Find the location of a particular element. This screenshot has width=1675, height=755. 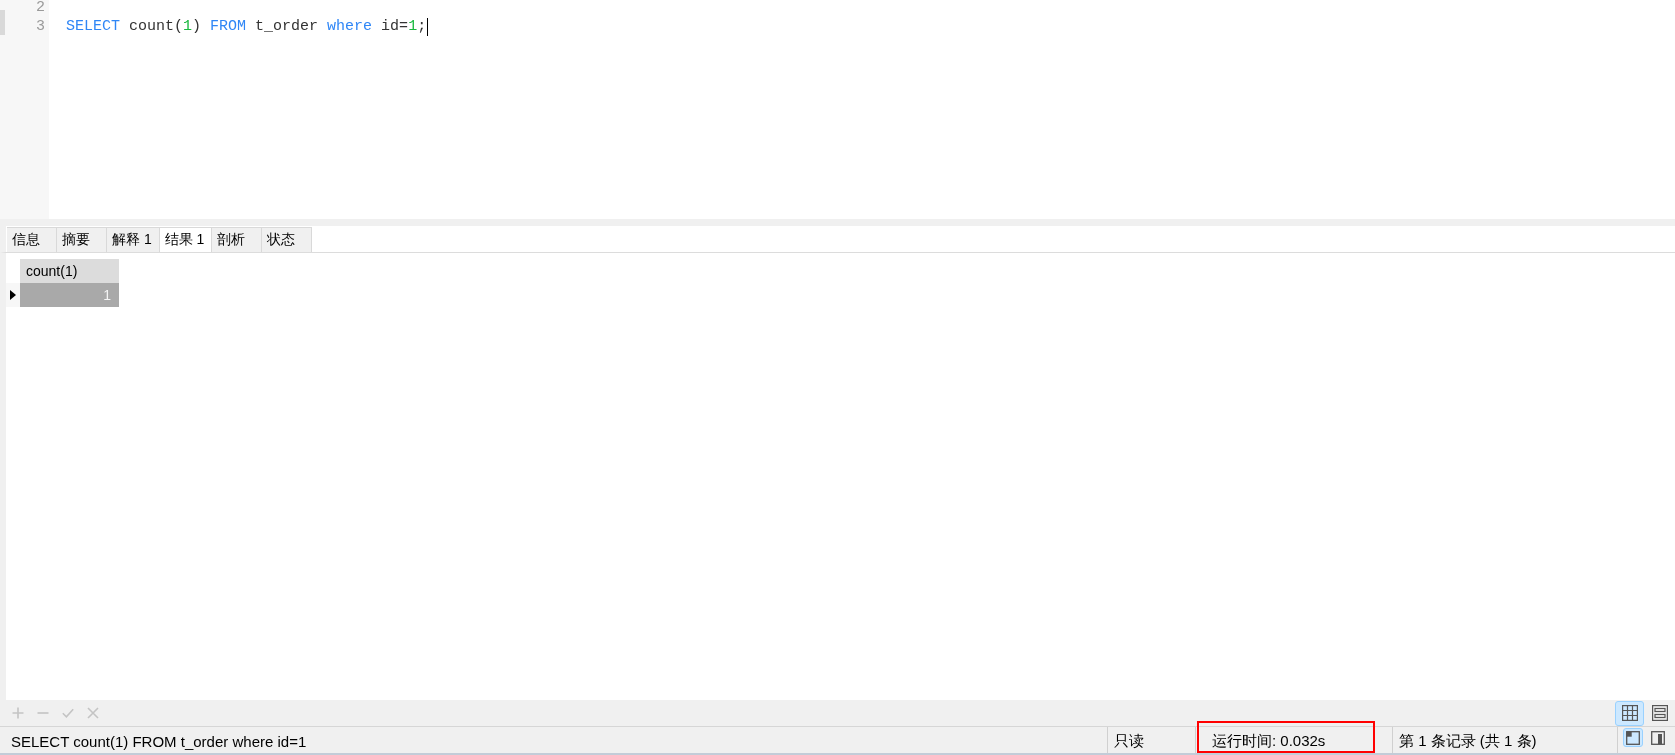

window-icon is located at coordinates (1633, 737).